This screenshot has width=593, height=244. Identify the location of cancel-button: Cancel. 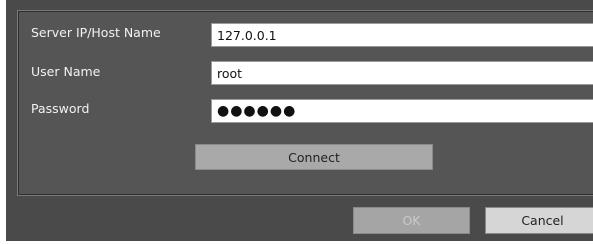
(539, 220).